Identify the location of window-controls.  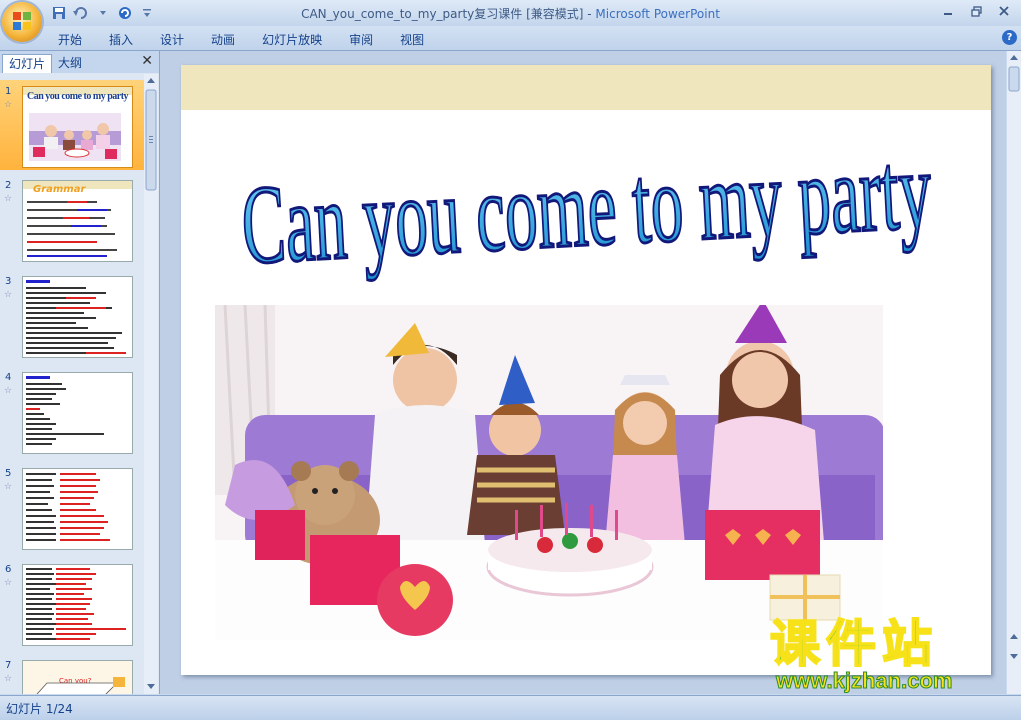
(976, 11).